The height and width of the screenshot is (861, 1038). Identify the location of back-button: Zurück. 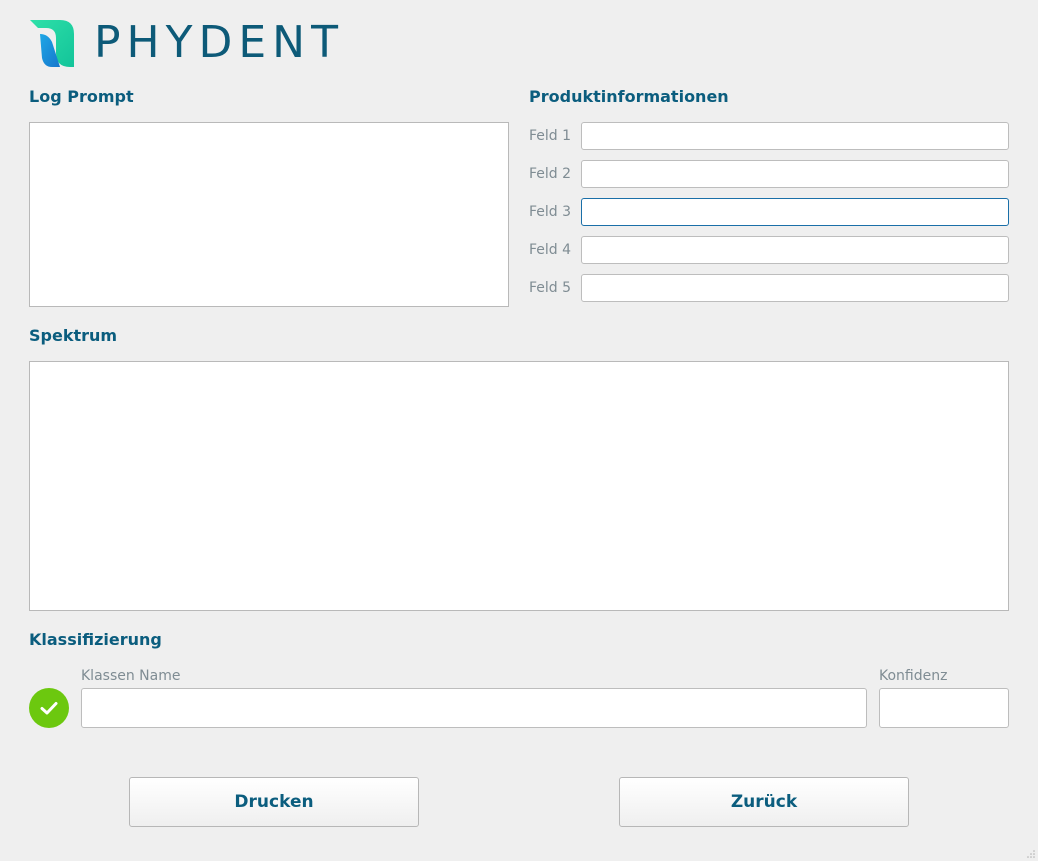
(764, 802).